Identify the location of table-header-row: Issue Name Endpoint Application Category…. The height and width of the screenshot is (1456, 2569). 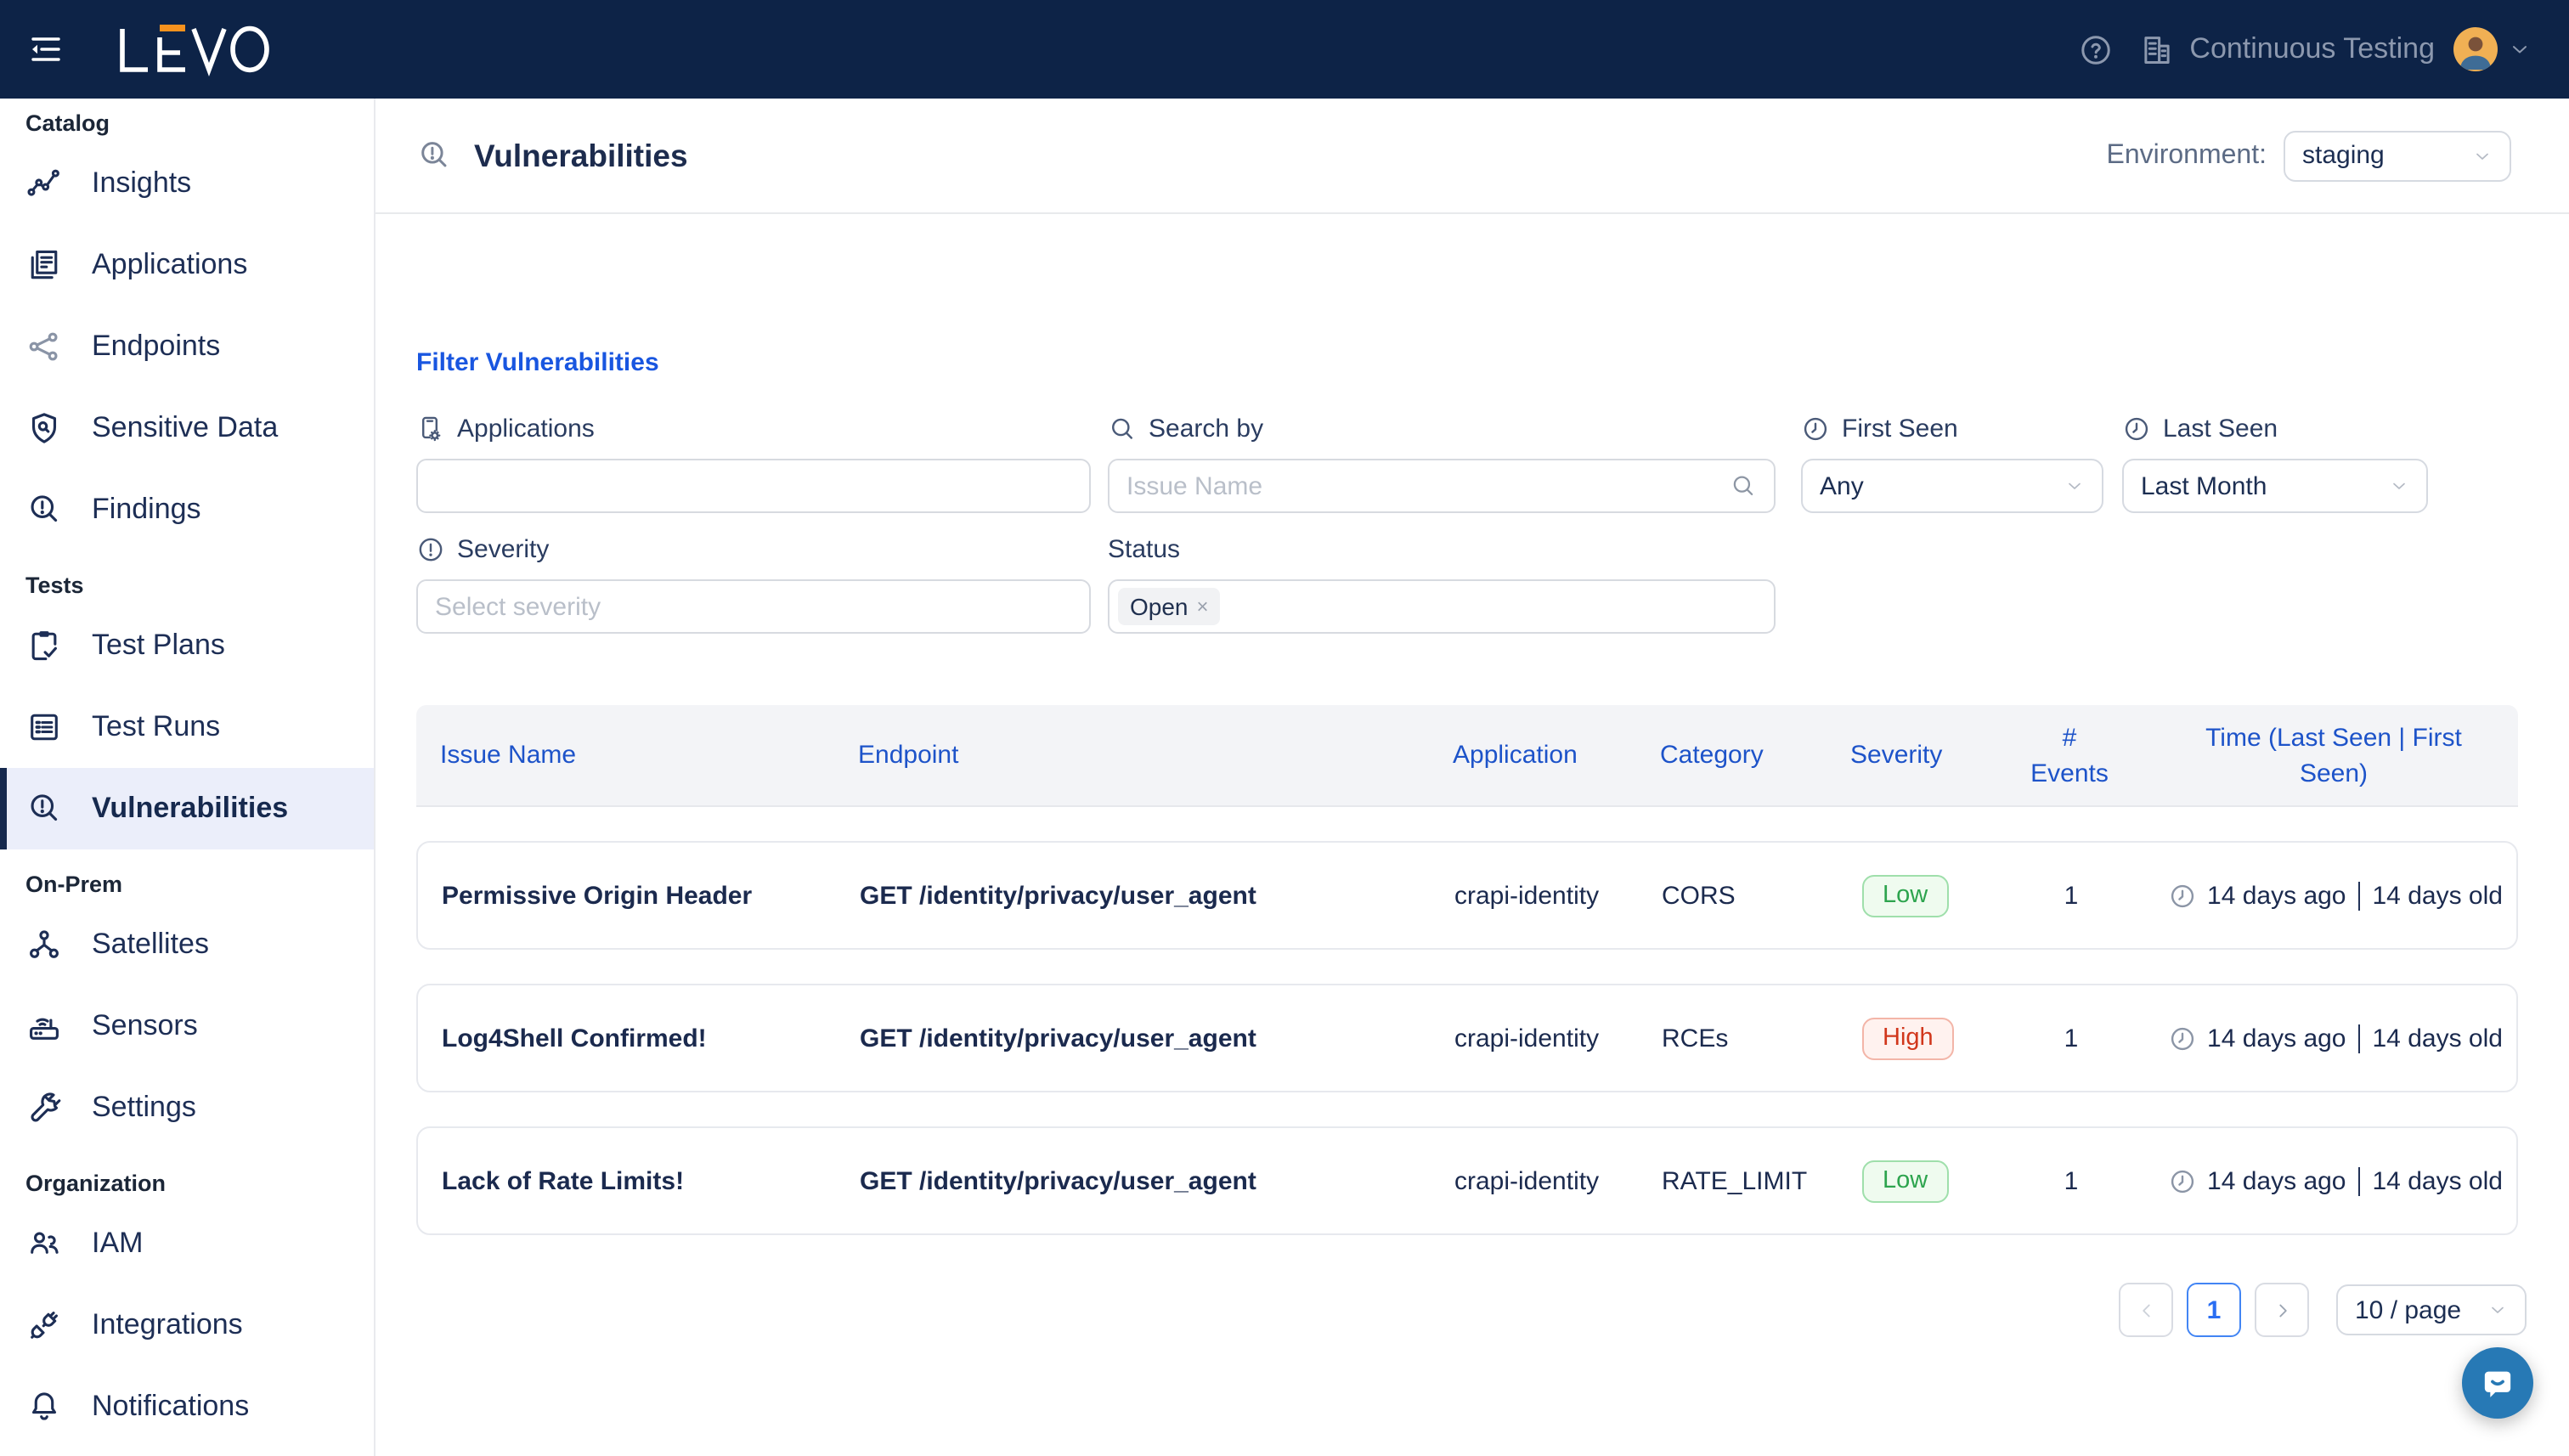
(1467, 756).